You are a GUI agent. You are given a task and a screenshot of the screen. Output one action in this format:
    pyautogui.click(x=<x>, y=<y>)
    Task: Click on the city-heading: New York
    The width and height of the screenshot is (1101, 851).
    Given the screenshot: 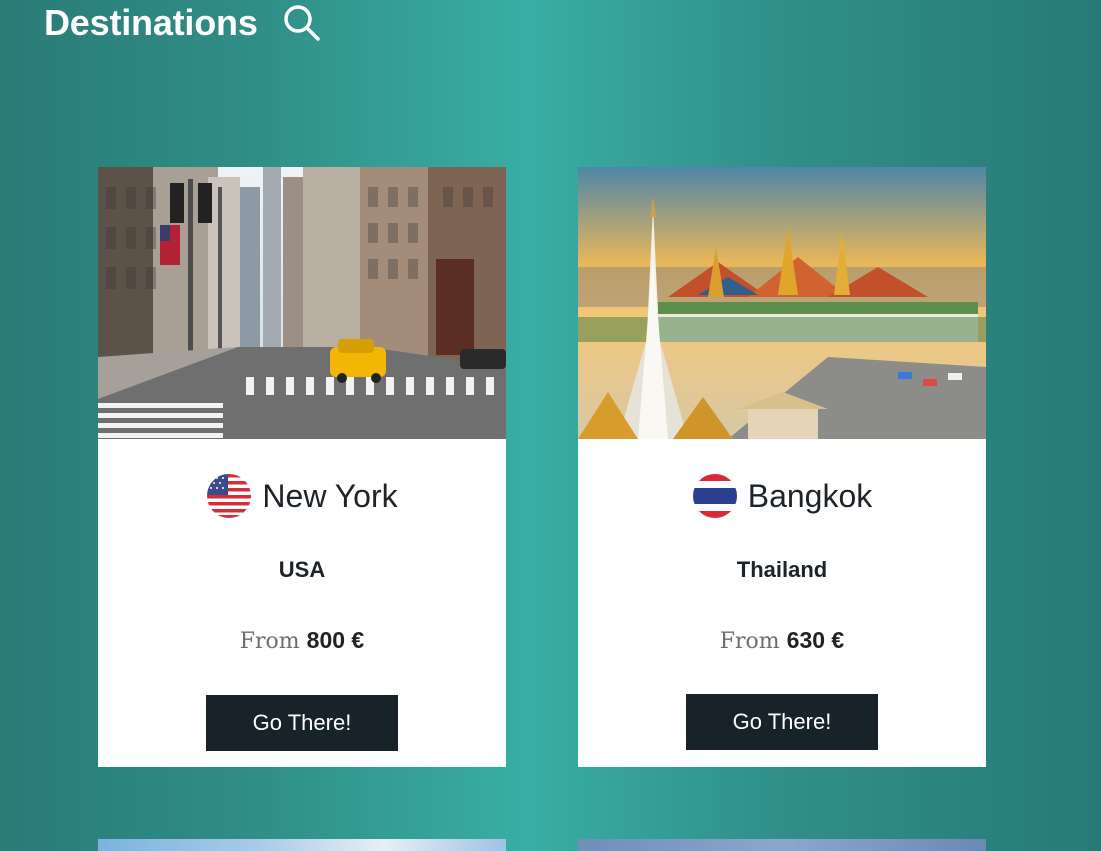 What is the action you would take?
    pyautogui.click(x=302, y=496)
    